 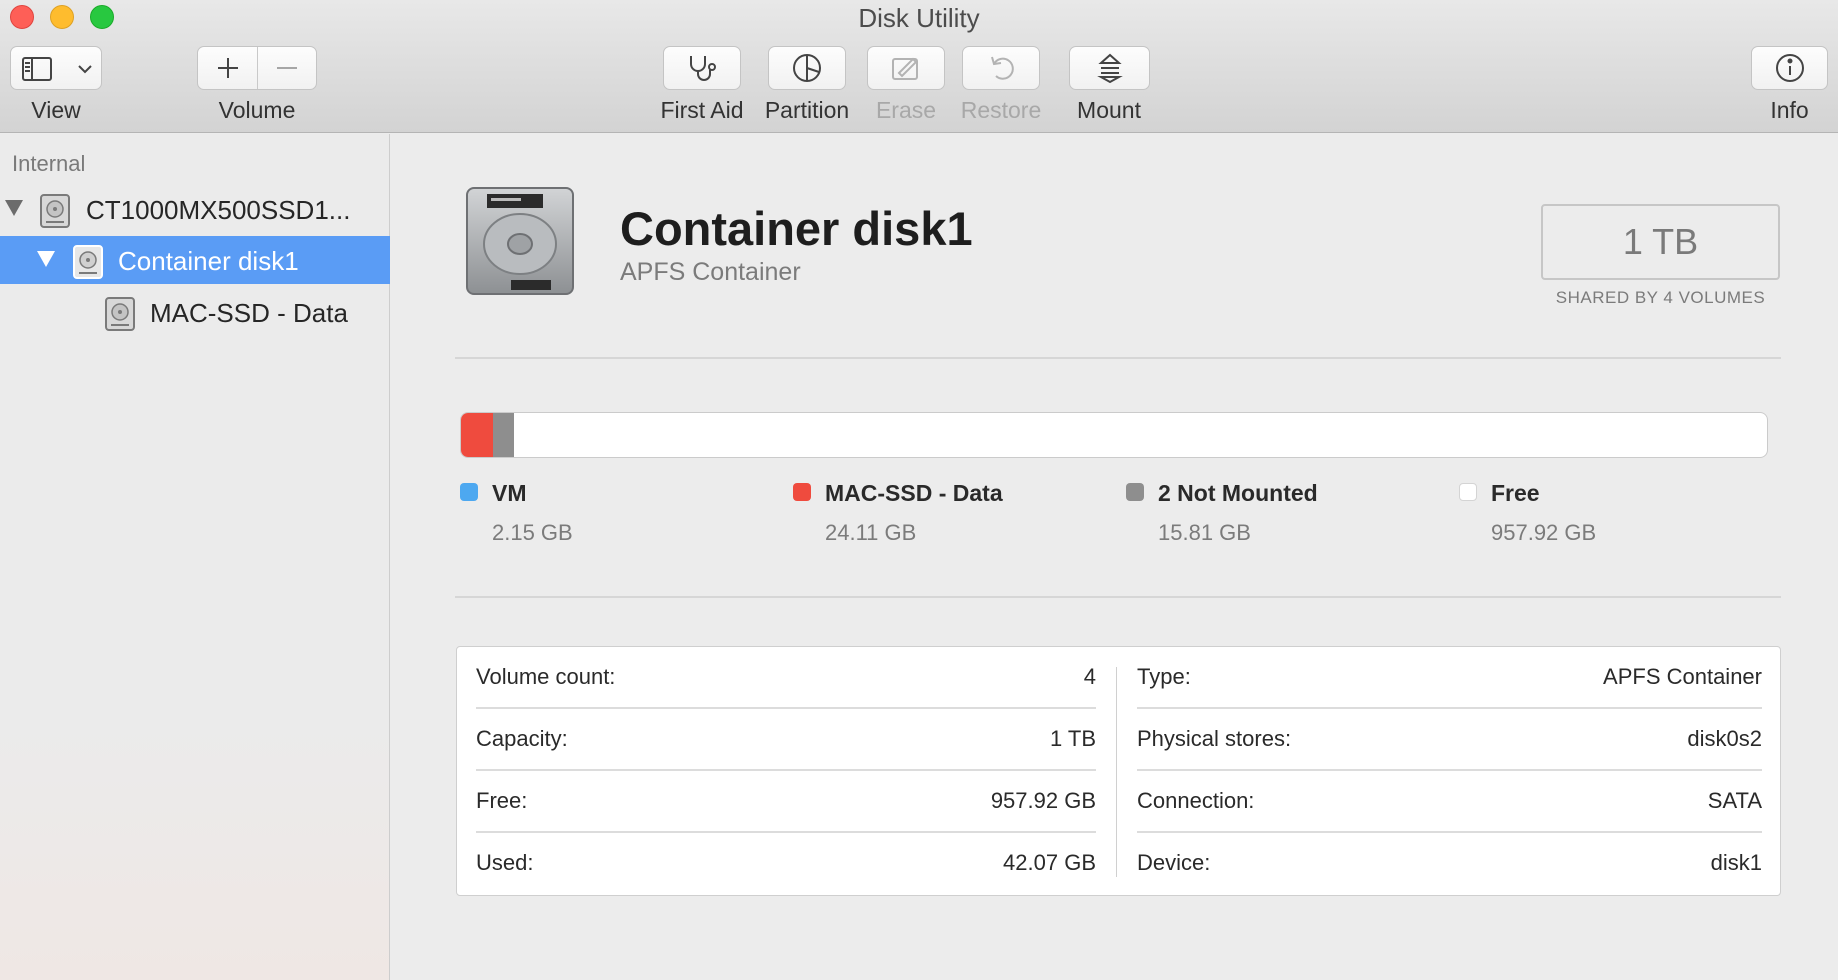 I want to click on plus-icon, so click(x=228, y=68).